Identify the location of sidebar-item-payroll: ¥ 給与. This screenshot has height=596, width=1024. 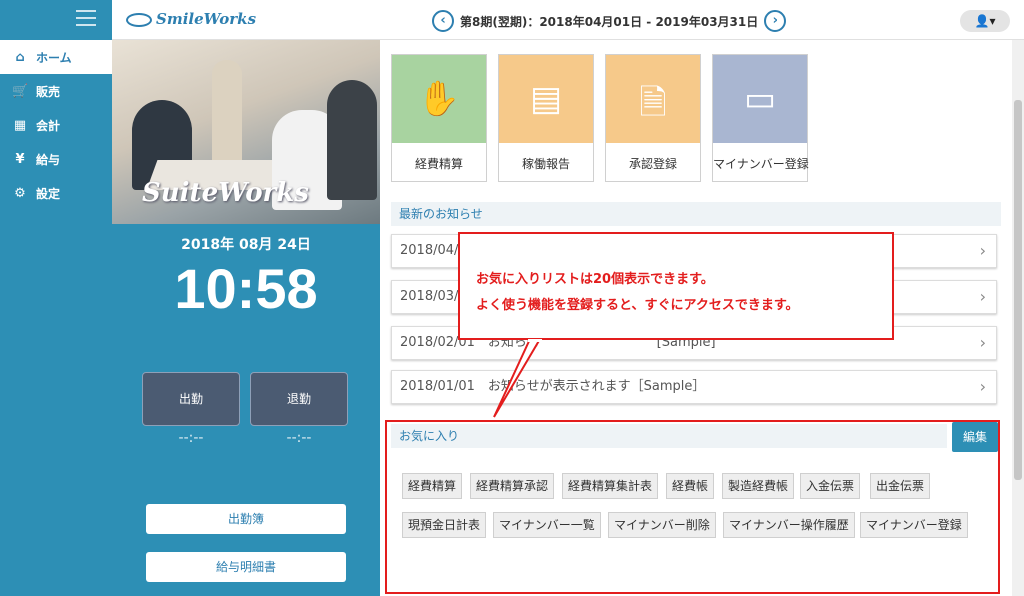
(56, 159).